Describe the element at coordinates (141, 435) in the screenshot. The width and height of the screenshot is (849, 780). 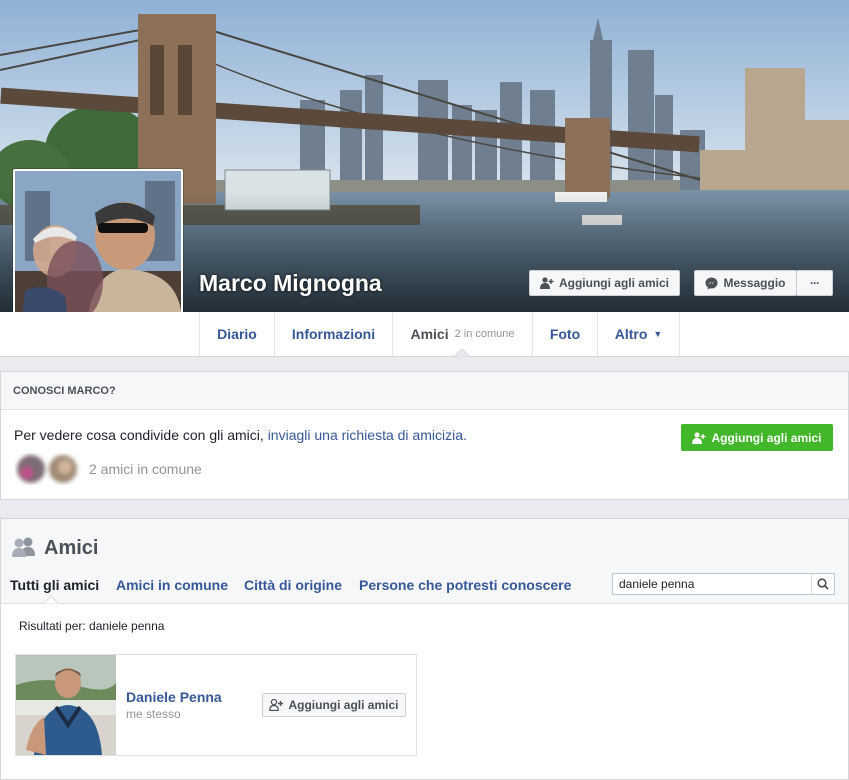
I see `prompt-text: Per vedere cosa condivide con gli amici,` at that location.